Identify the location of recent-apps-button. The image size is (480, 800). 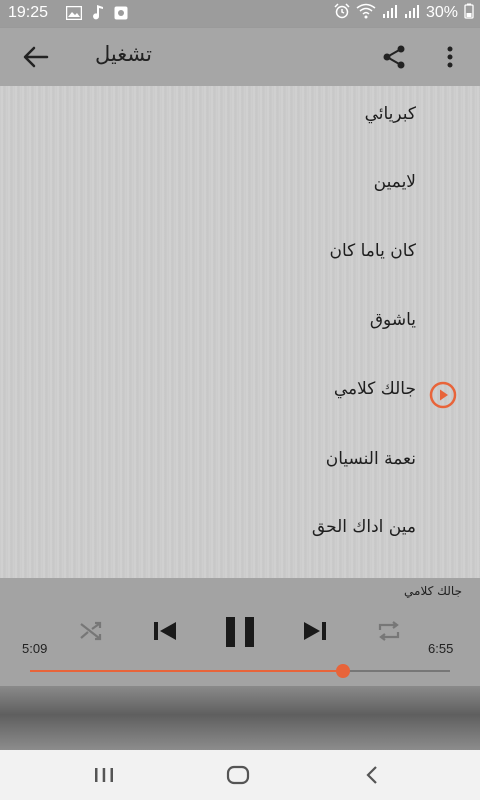
(104, 775).